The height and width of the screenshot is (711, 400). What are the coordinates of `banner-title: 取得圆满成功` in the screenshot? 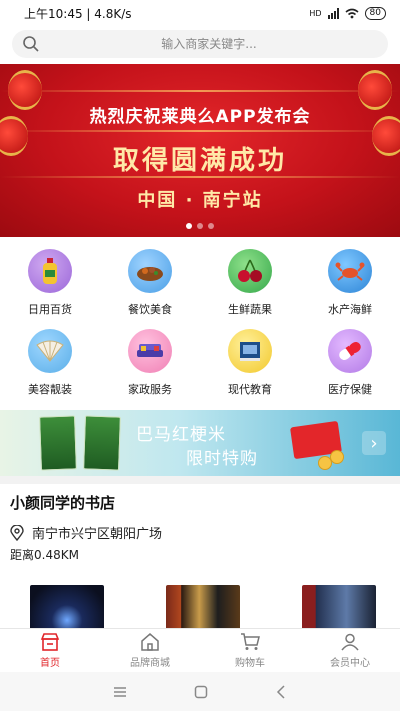 It's located at (199, 161).